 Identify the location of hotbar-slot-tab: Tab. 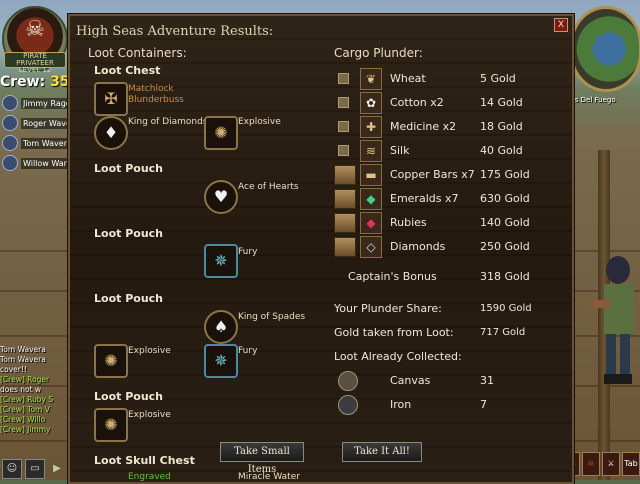
(631, 464).